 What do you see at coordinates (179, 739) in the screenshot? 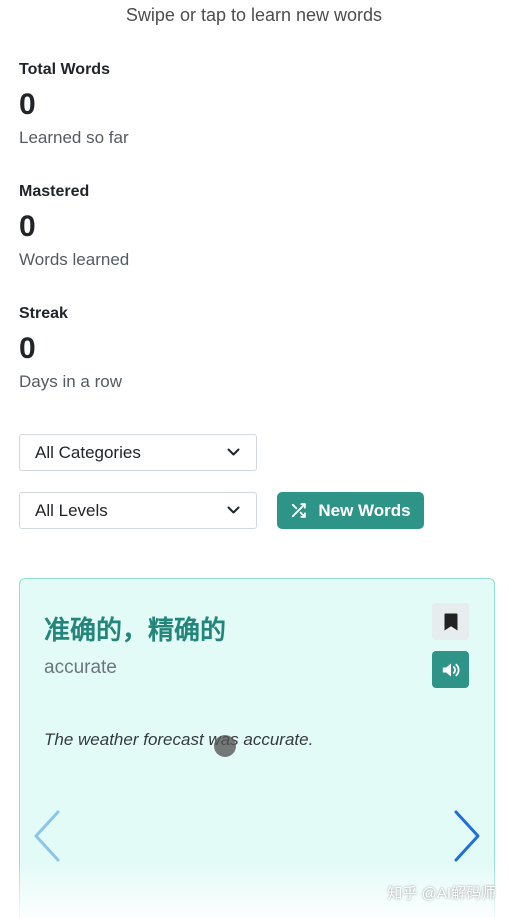
I see `example-sentence: The weather forecast was accurate.` at bounding box center [179, 739].